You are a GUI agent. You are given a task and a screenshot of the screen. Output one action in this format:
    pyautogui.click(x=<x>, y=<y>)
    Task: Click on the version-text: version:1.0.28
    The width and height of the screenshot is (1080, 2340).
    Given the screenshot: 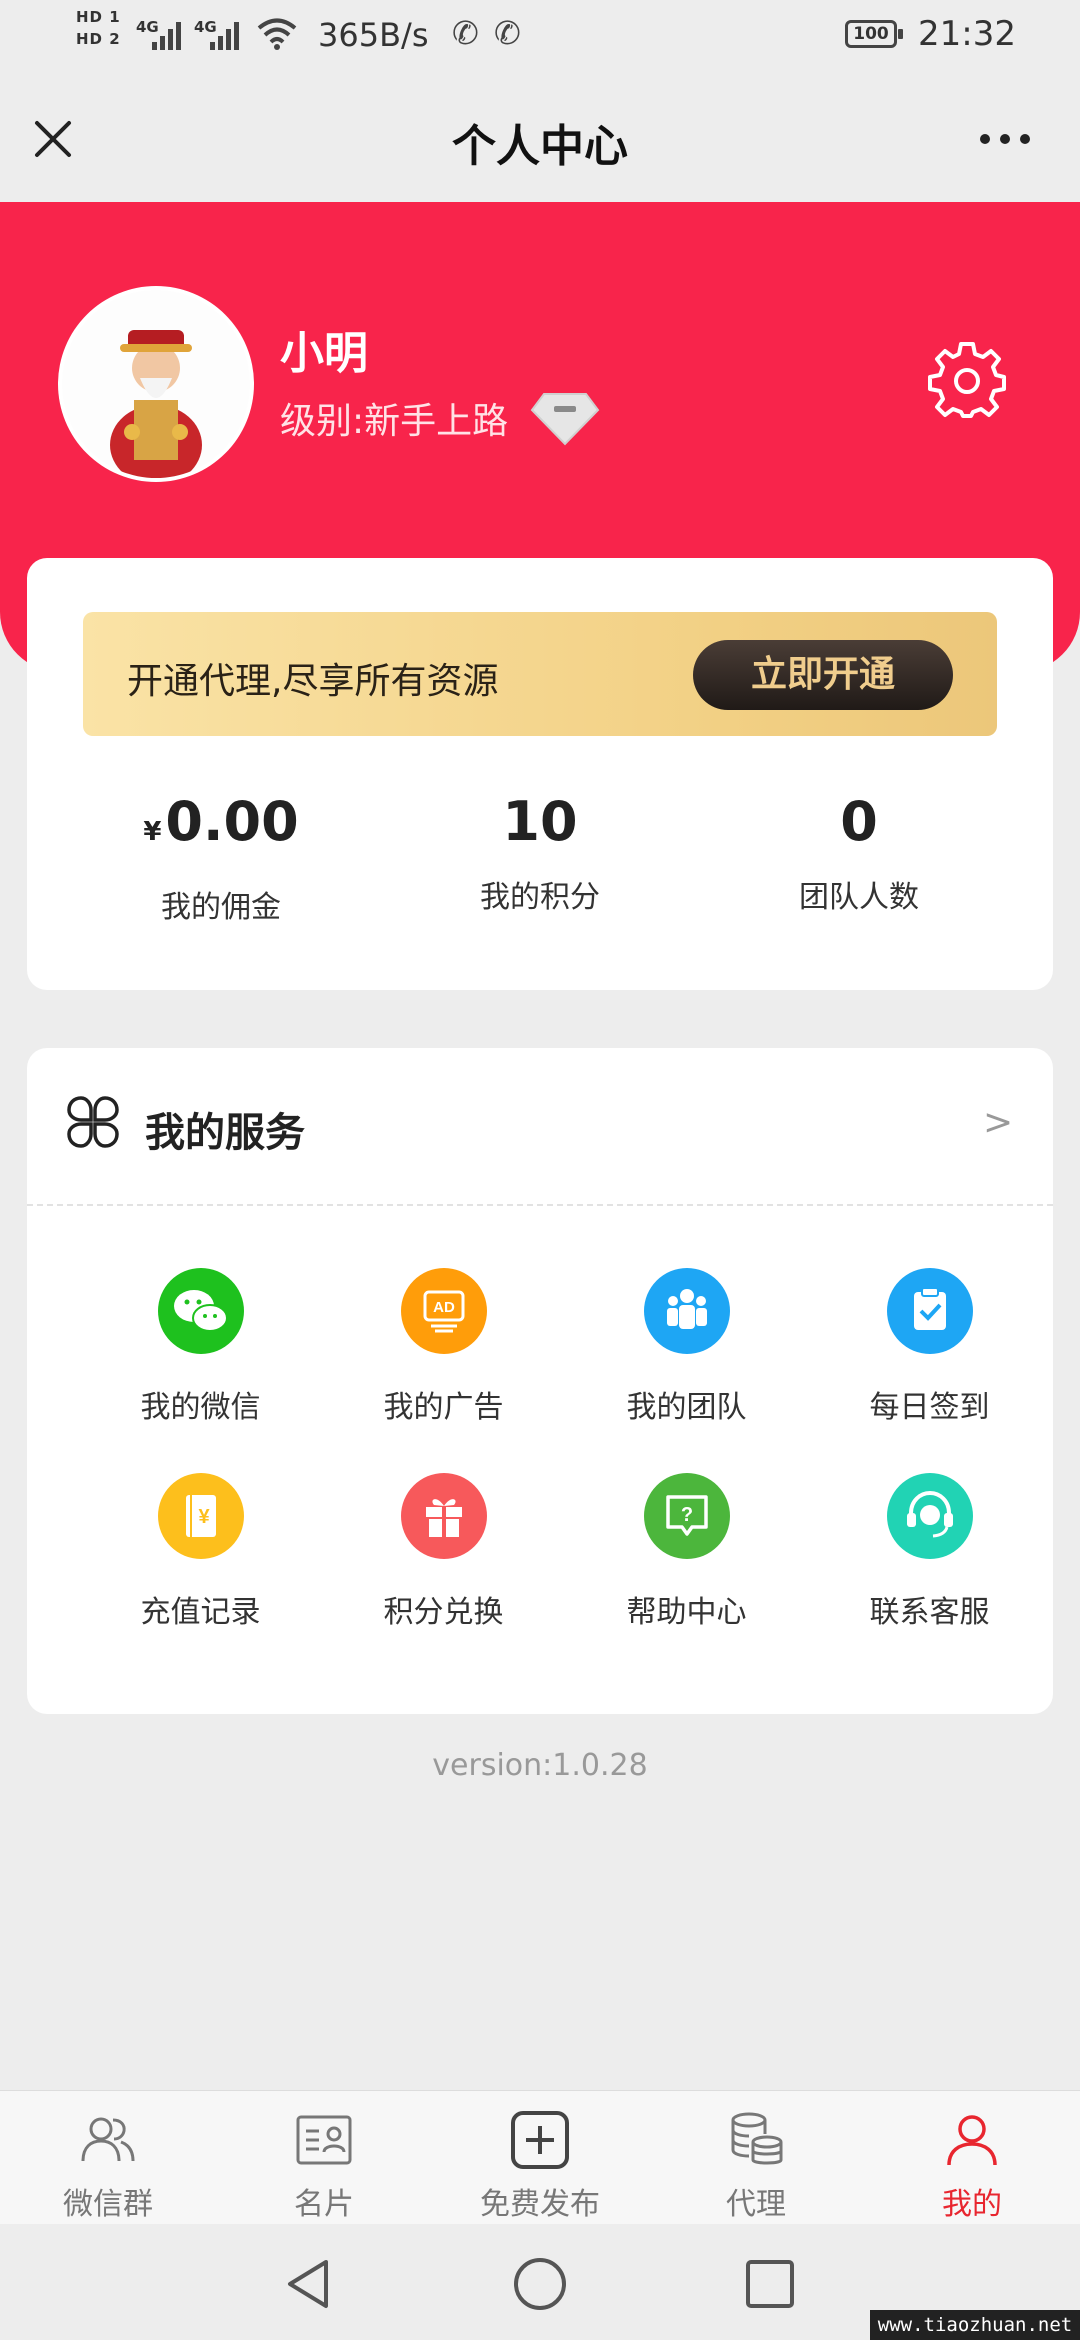 What is the action you would take?
    pyautogui.click(x=540, y=1765)
    